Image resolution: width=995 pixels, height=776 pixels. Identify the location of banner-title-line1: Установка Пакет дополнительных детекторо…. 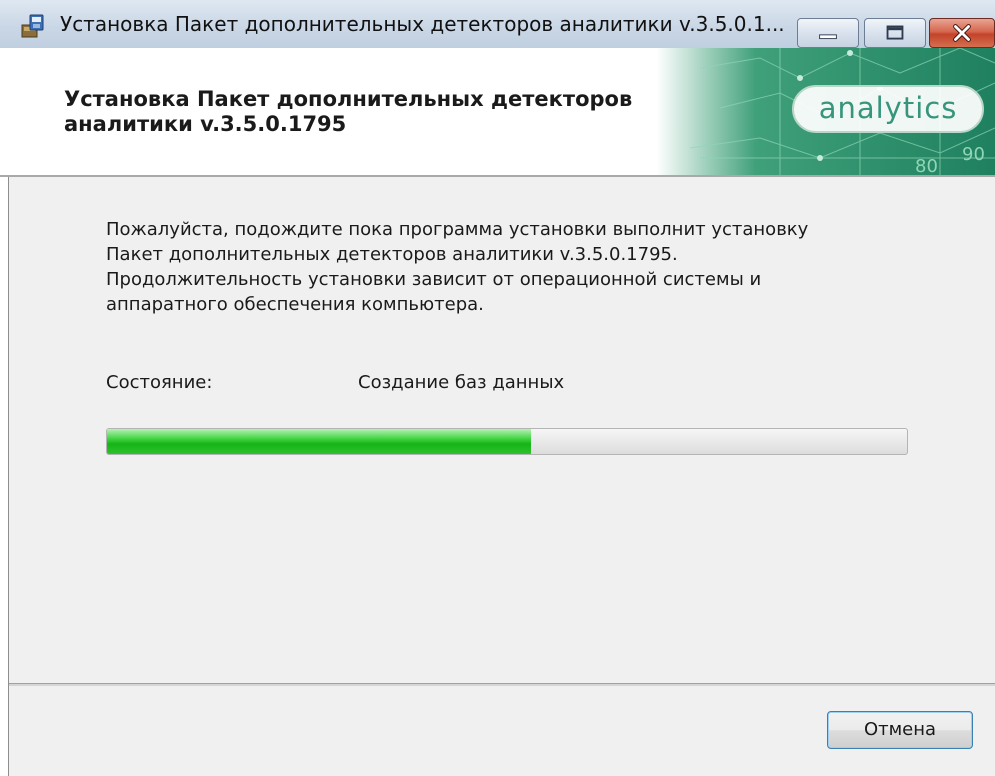
(348, 99).